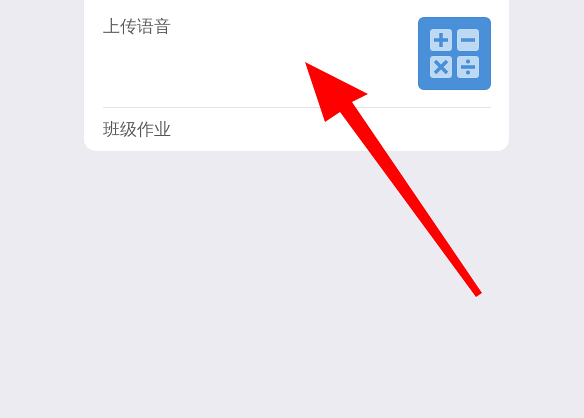 The height and width of the screenshot is (418, 584). What do you see at coordinates (454, 53) in the screenshot?
I see `calculator-icon` at bounding box center [454, 53].